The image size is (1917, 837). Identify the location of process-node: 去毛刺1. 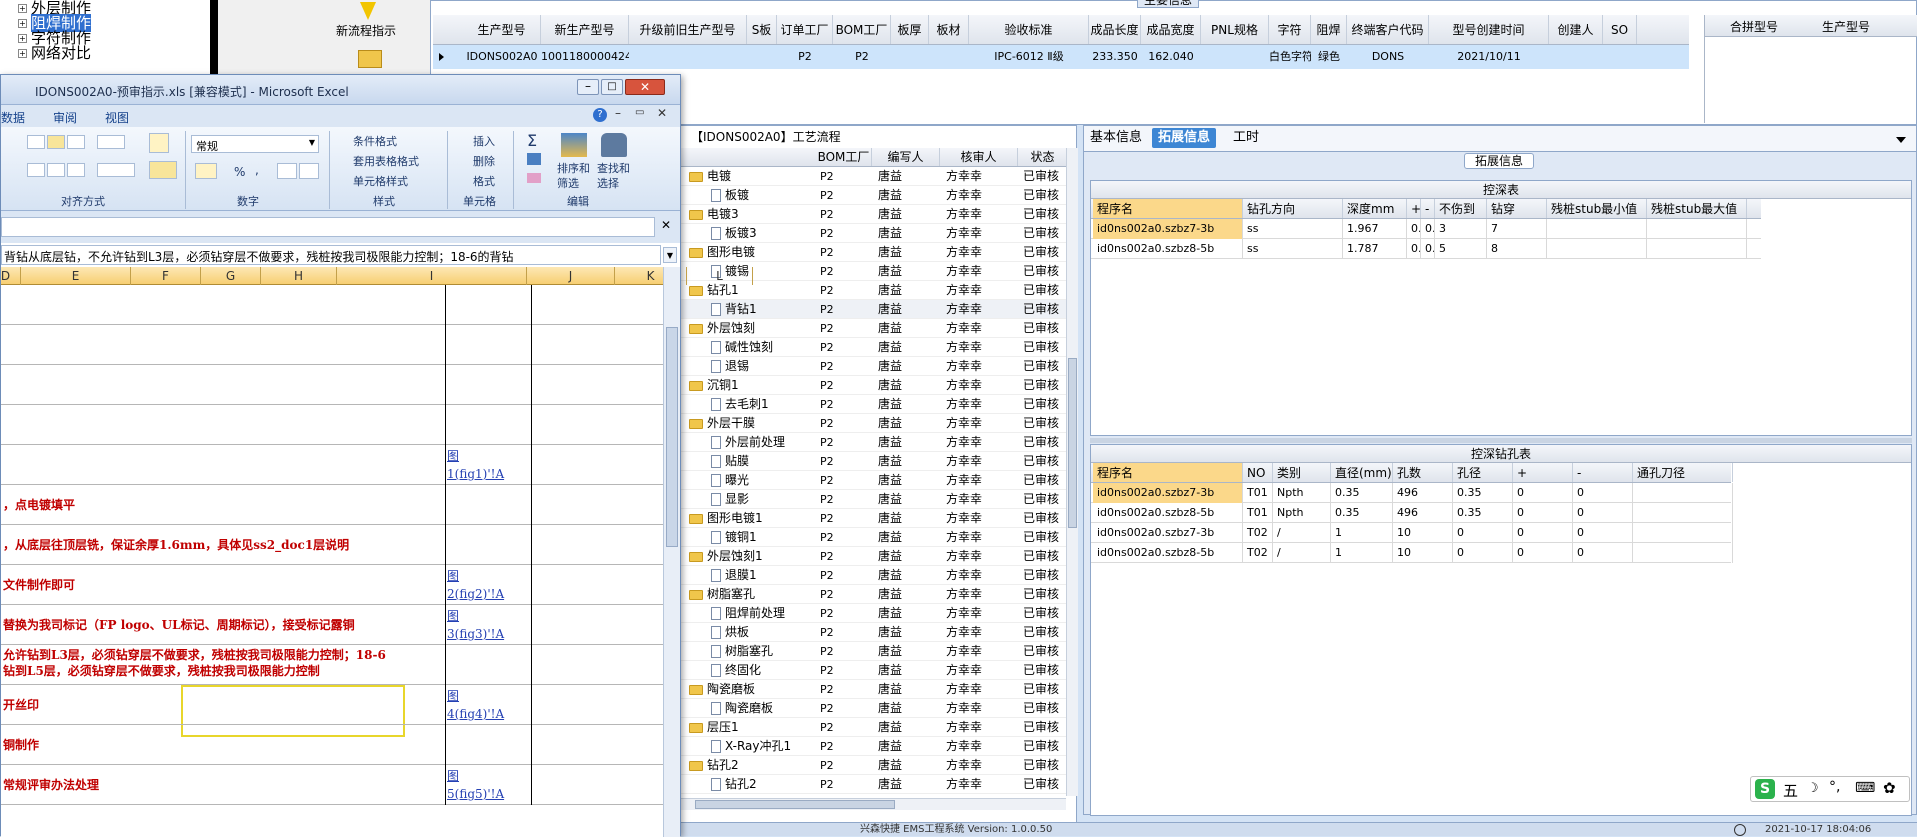
(740, 404).